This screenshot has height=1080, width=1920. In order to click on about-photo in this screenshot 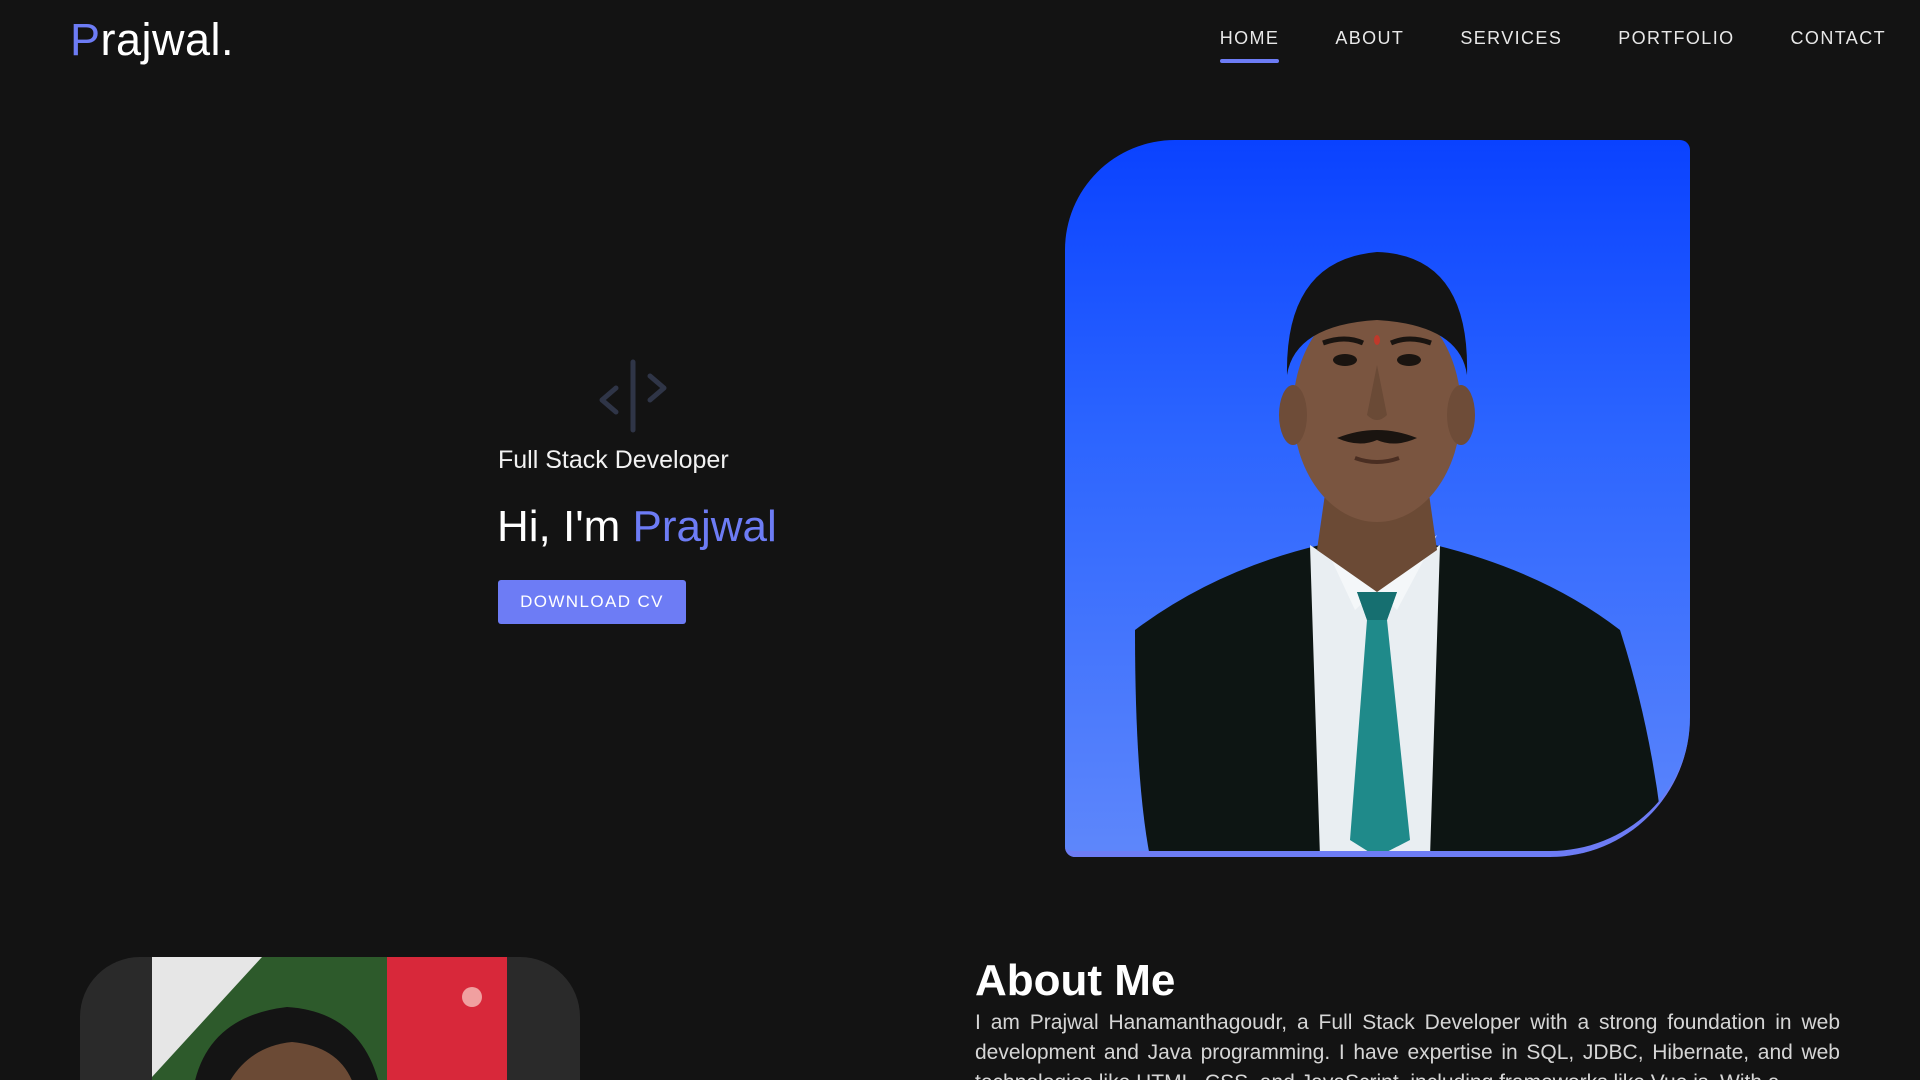, I will do `click(330, 1018)`.